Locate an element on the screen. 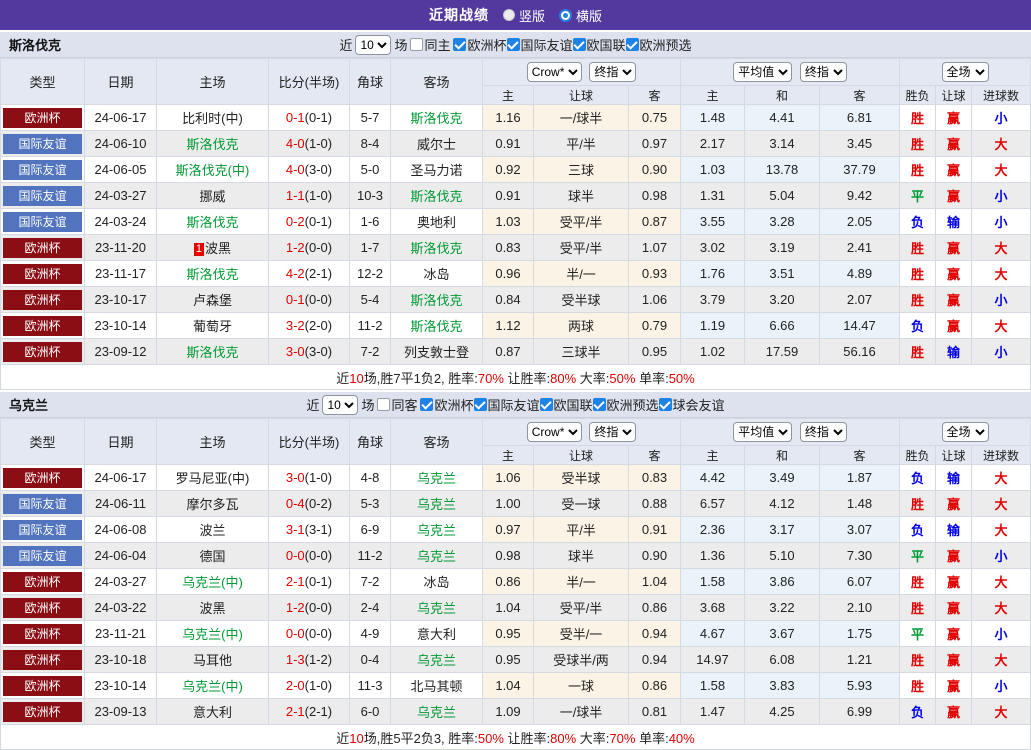  odds-line: 一球 is located at coordinates (581, 685).